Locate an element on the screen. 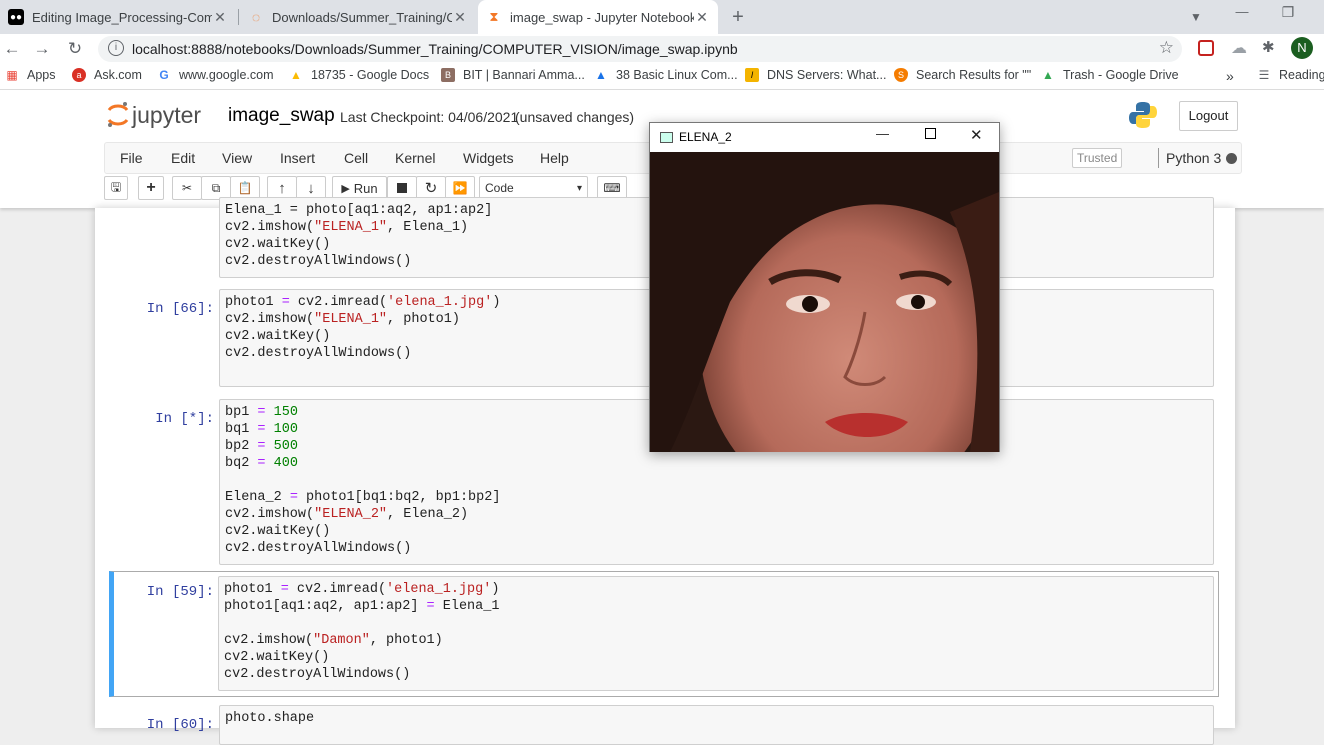 The height and width of the screenshot is (745, 1324). jupyter-logo-text: jupyter is located at coordinates (167, 114).